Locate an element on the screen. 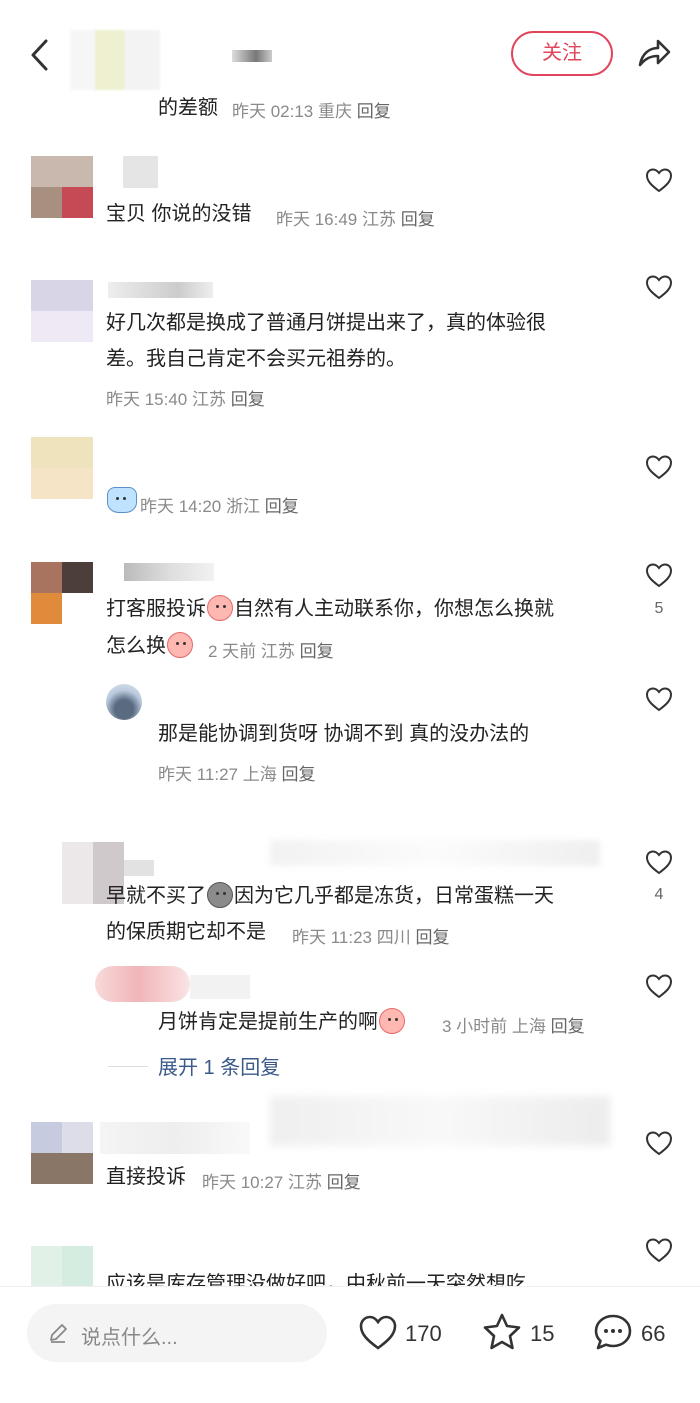 Image resolution: width=700 pixels, height=1403 pixels. comment-bubble-icon is located at coordinates (613, 1332).